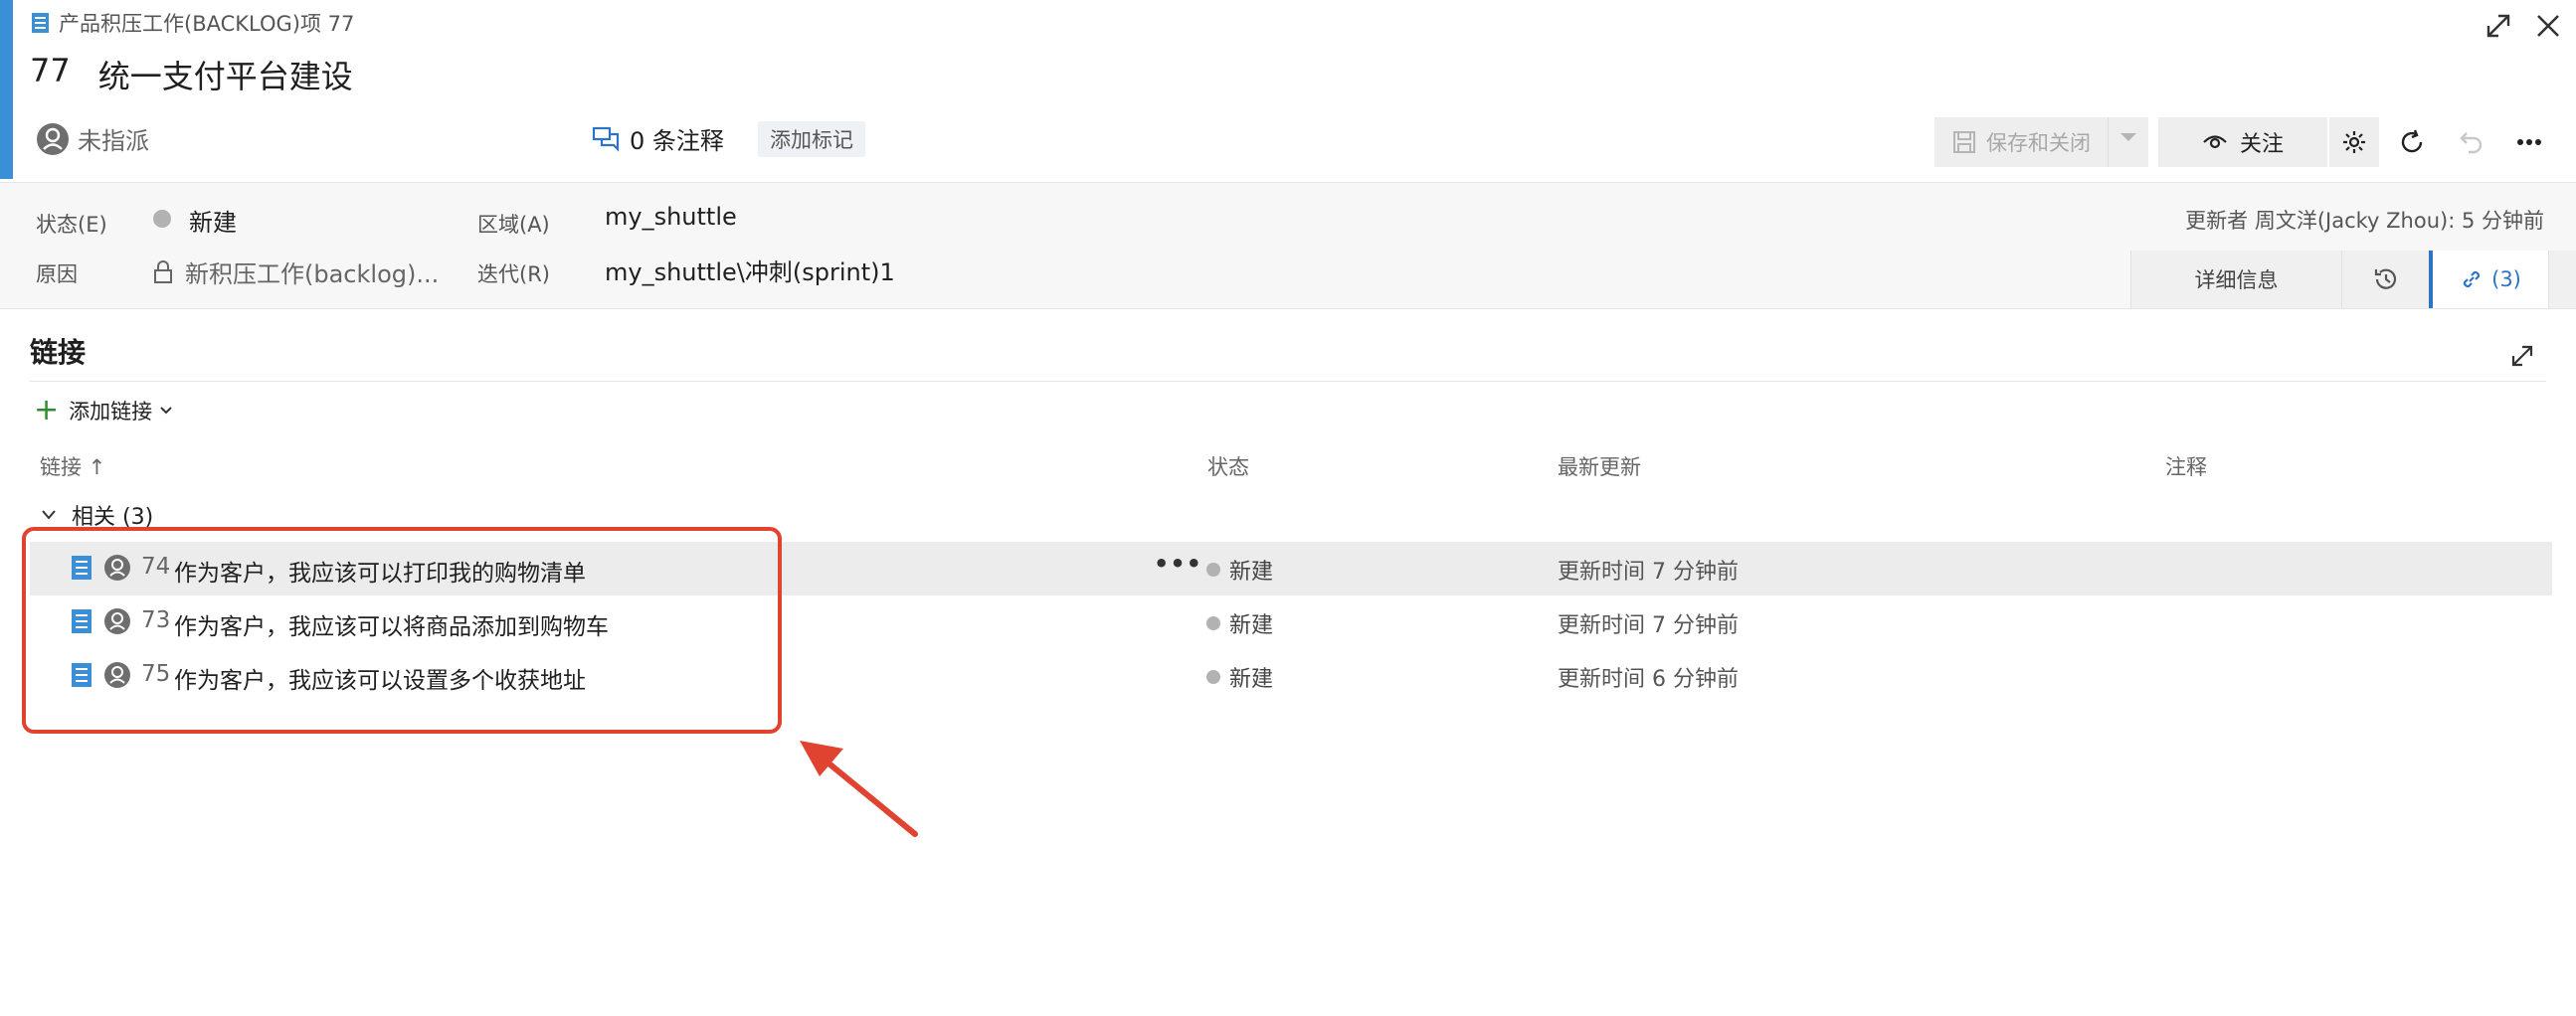 This screenshot has width=2576, height=1016. What do you see at coordinates (1599, 466) in the screenshot?
I see `column-header-updated: 最新更新` at bounding box center [1599, 466].